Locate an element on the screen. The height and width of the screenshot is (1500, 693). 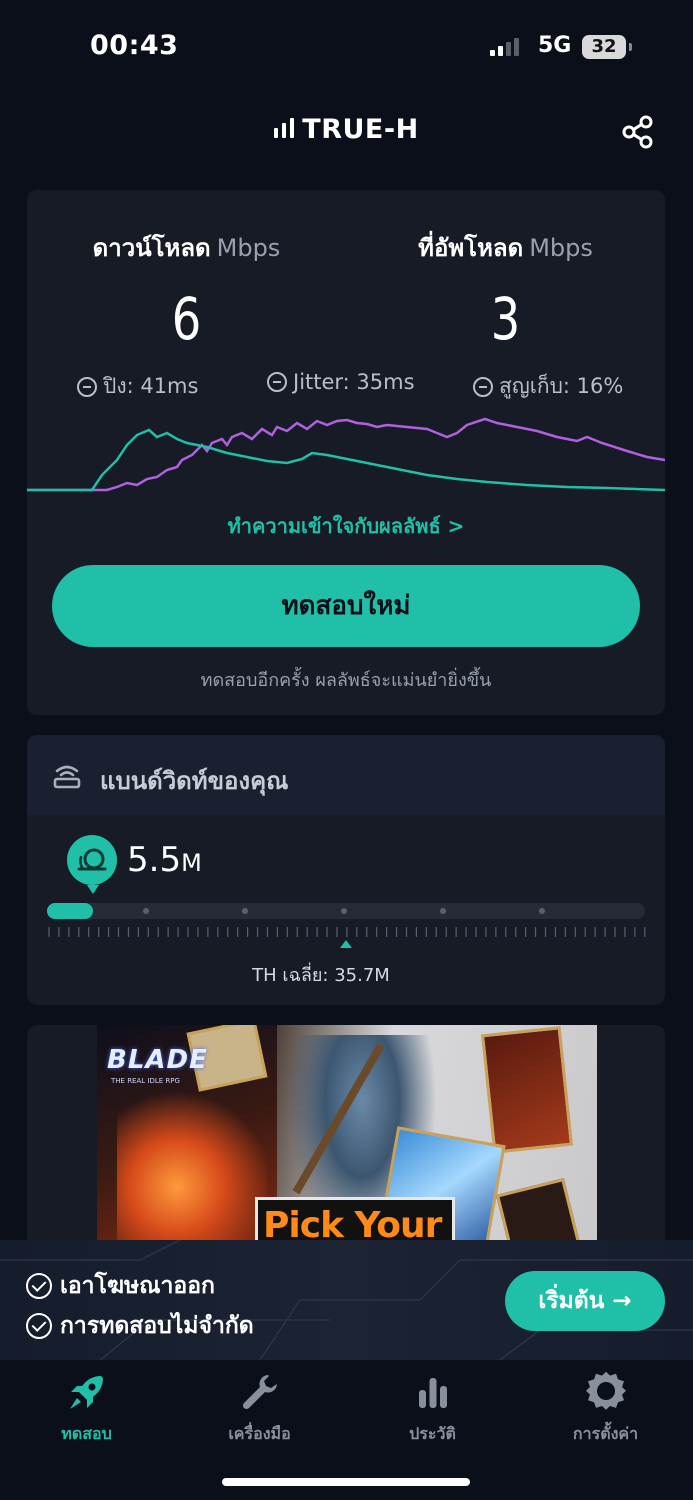
stats-row: ปิง: 41ms Jitter: 35ms สูญเก็บ: 16% is located at coordinates (346, 387).